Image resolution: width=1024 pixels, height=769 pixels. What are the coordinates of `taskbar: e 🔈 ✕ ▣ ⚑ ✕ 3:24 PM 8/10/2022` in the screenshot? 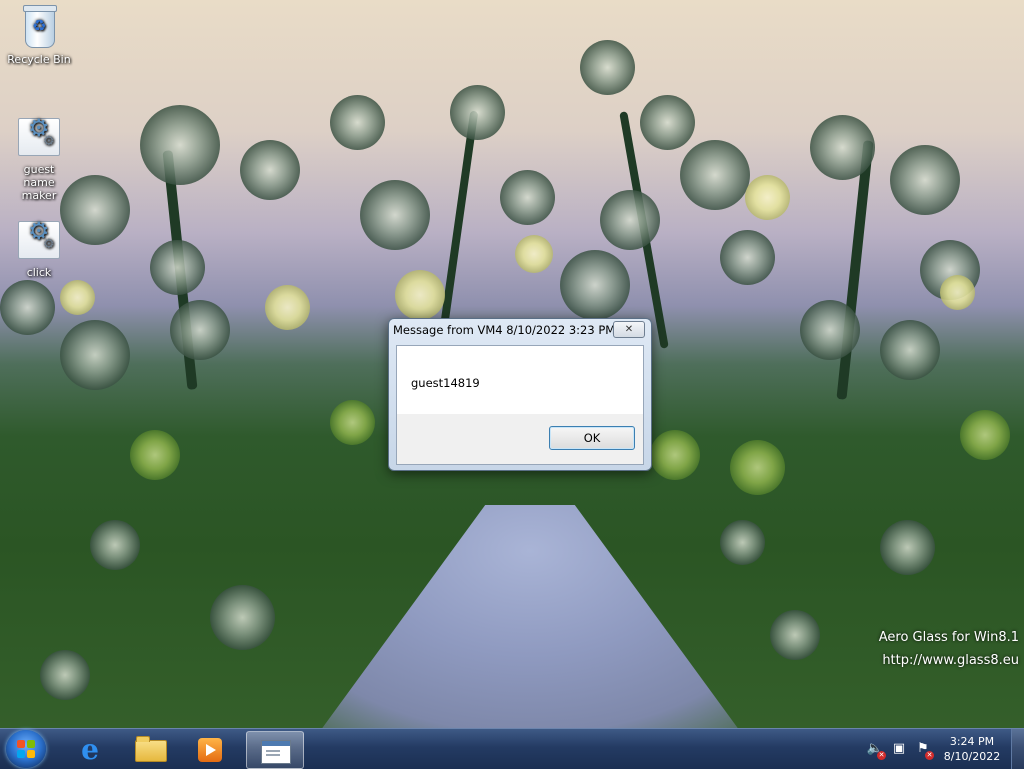 It's located at (512, 748).